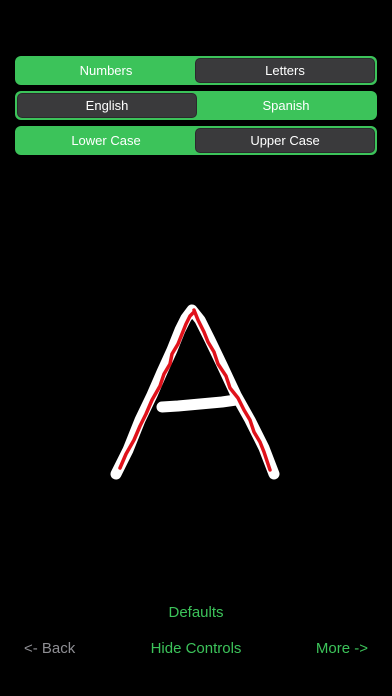 This screenshot has width=392, height=696. I want to click on case-segmented-control: Lower Case Upper Case, so click(196, 140).